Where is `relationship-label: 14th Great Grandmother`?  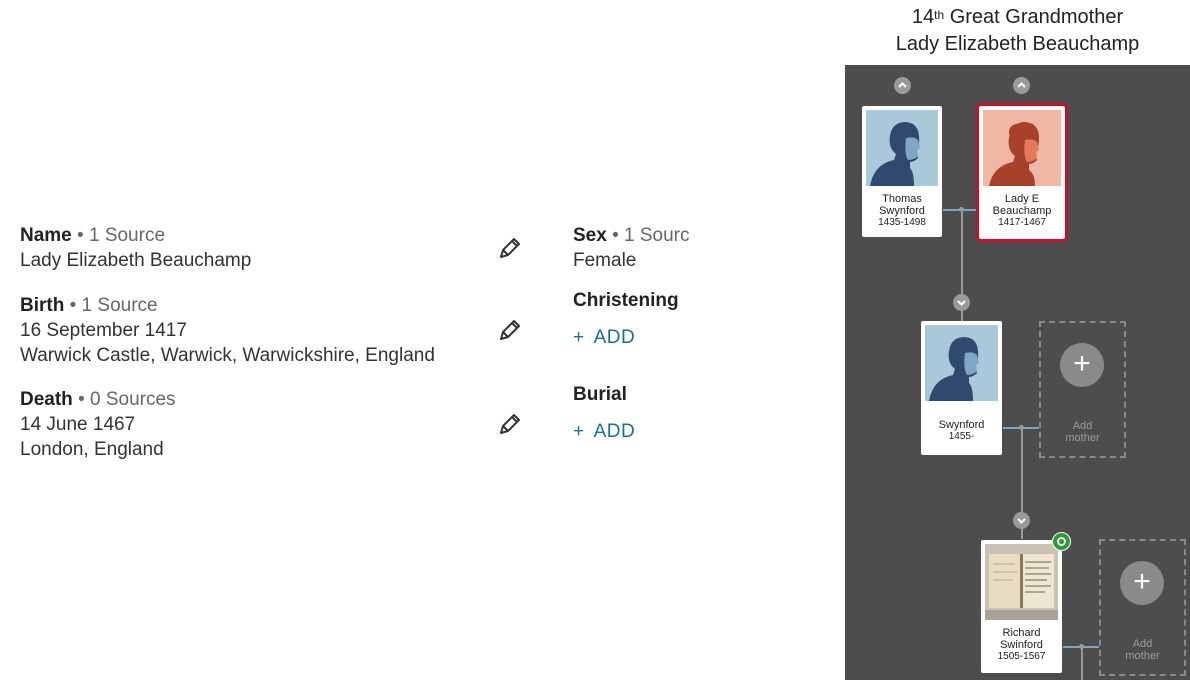
relationship-label: 14th Great Grandmother is located at coordinates (1017, 17).